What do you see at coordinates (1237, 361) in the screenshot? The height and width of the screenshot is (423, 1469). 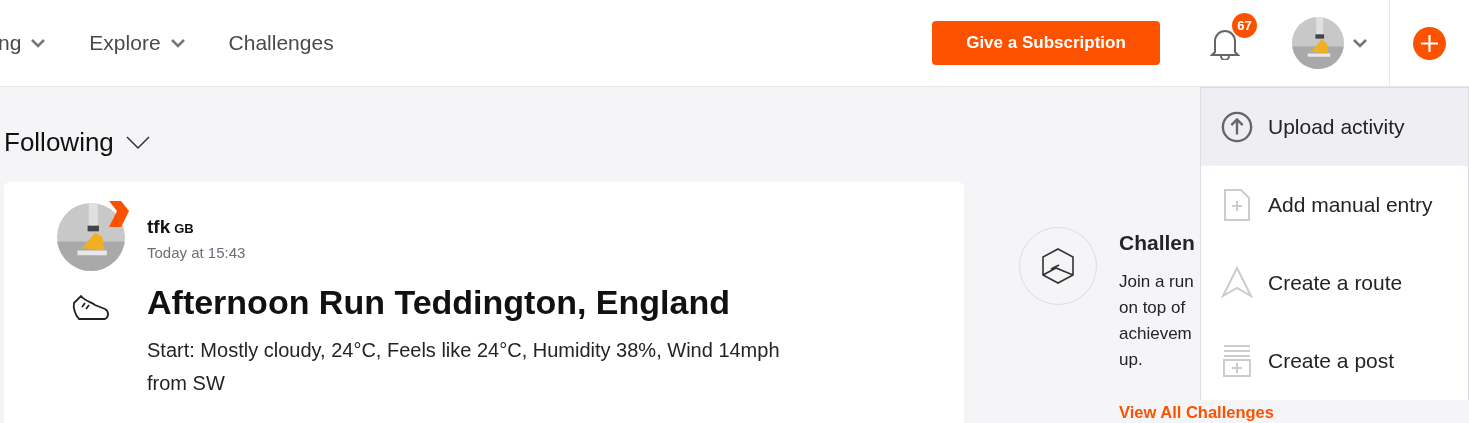 I see `post-icon` at bounding box center [1237, 361].